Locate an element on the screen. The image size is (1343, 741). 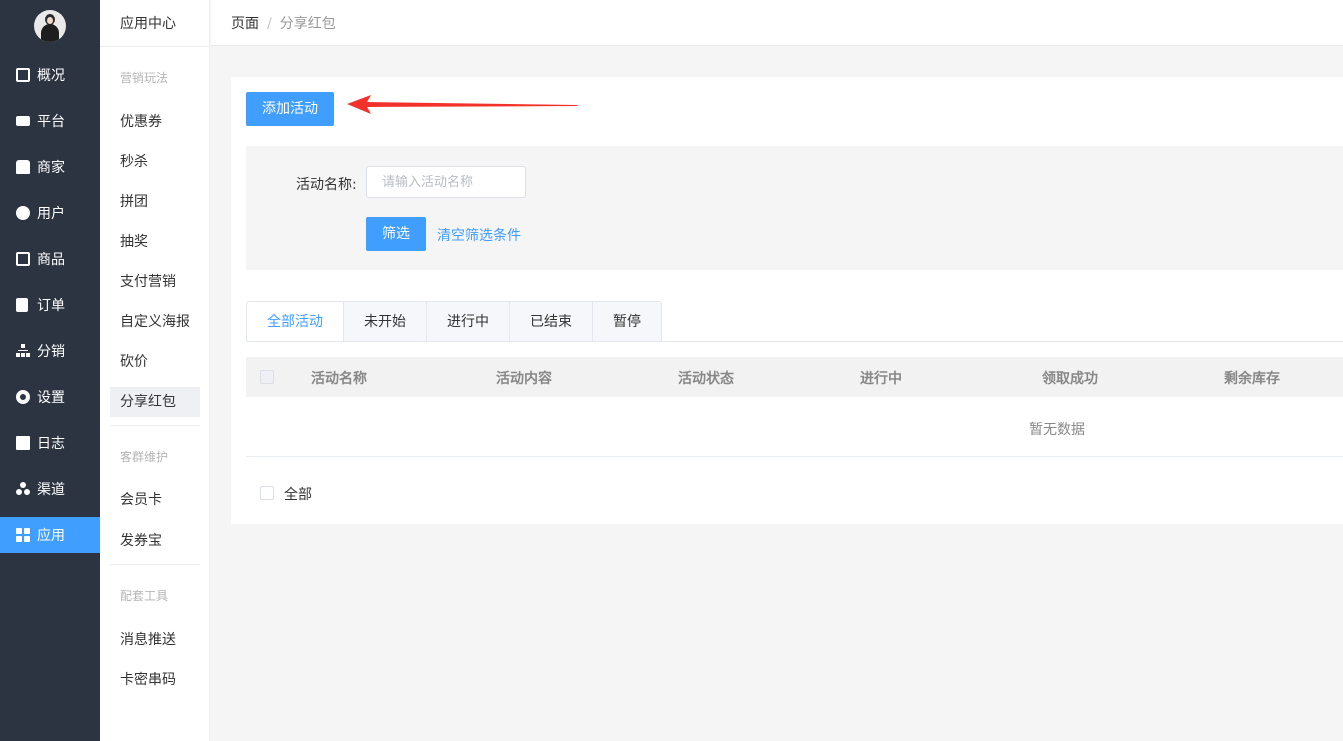
clipboard-icon is located at coordinates (22, 305).